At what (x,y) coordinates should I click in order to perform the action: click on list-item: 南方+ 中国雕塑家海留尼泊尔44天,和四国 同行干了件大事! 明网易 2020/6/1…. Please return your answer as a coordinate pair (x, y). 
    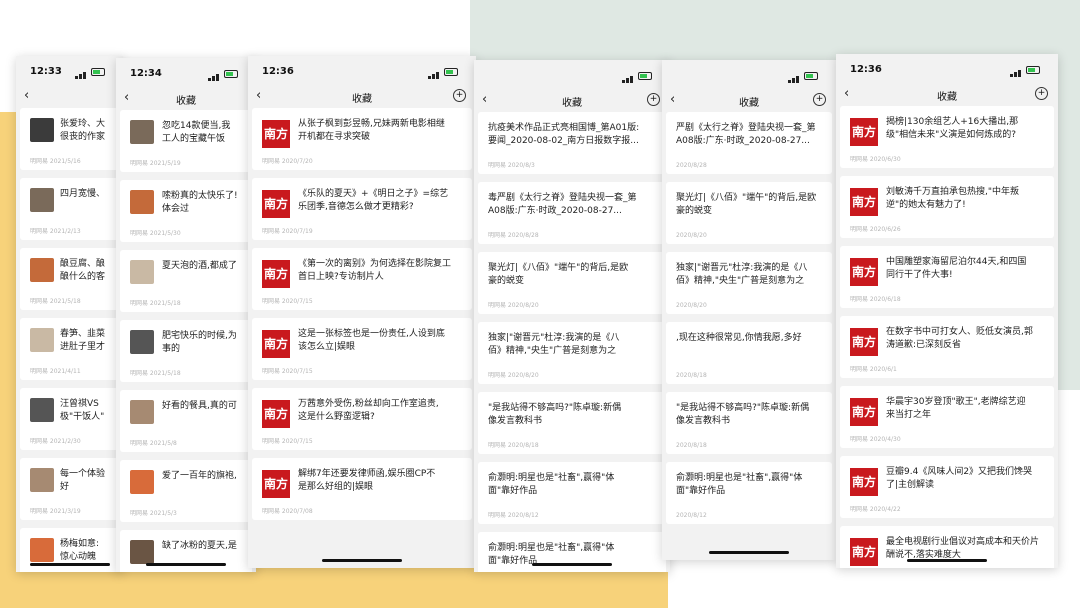
    Looking at the image, I should click on (947, 277).